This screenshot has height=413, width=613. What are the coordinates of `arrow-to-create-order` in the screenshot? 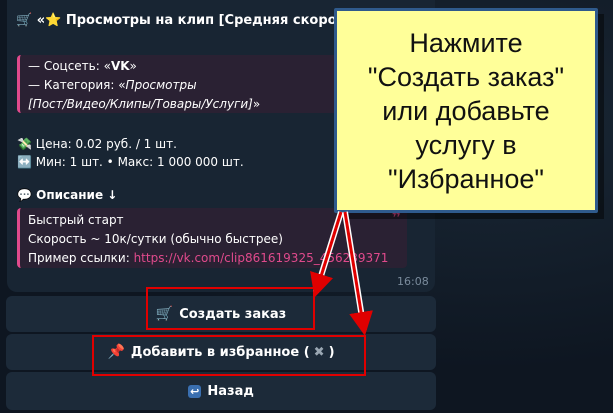 It's located at (327, 254).